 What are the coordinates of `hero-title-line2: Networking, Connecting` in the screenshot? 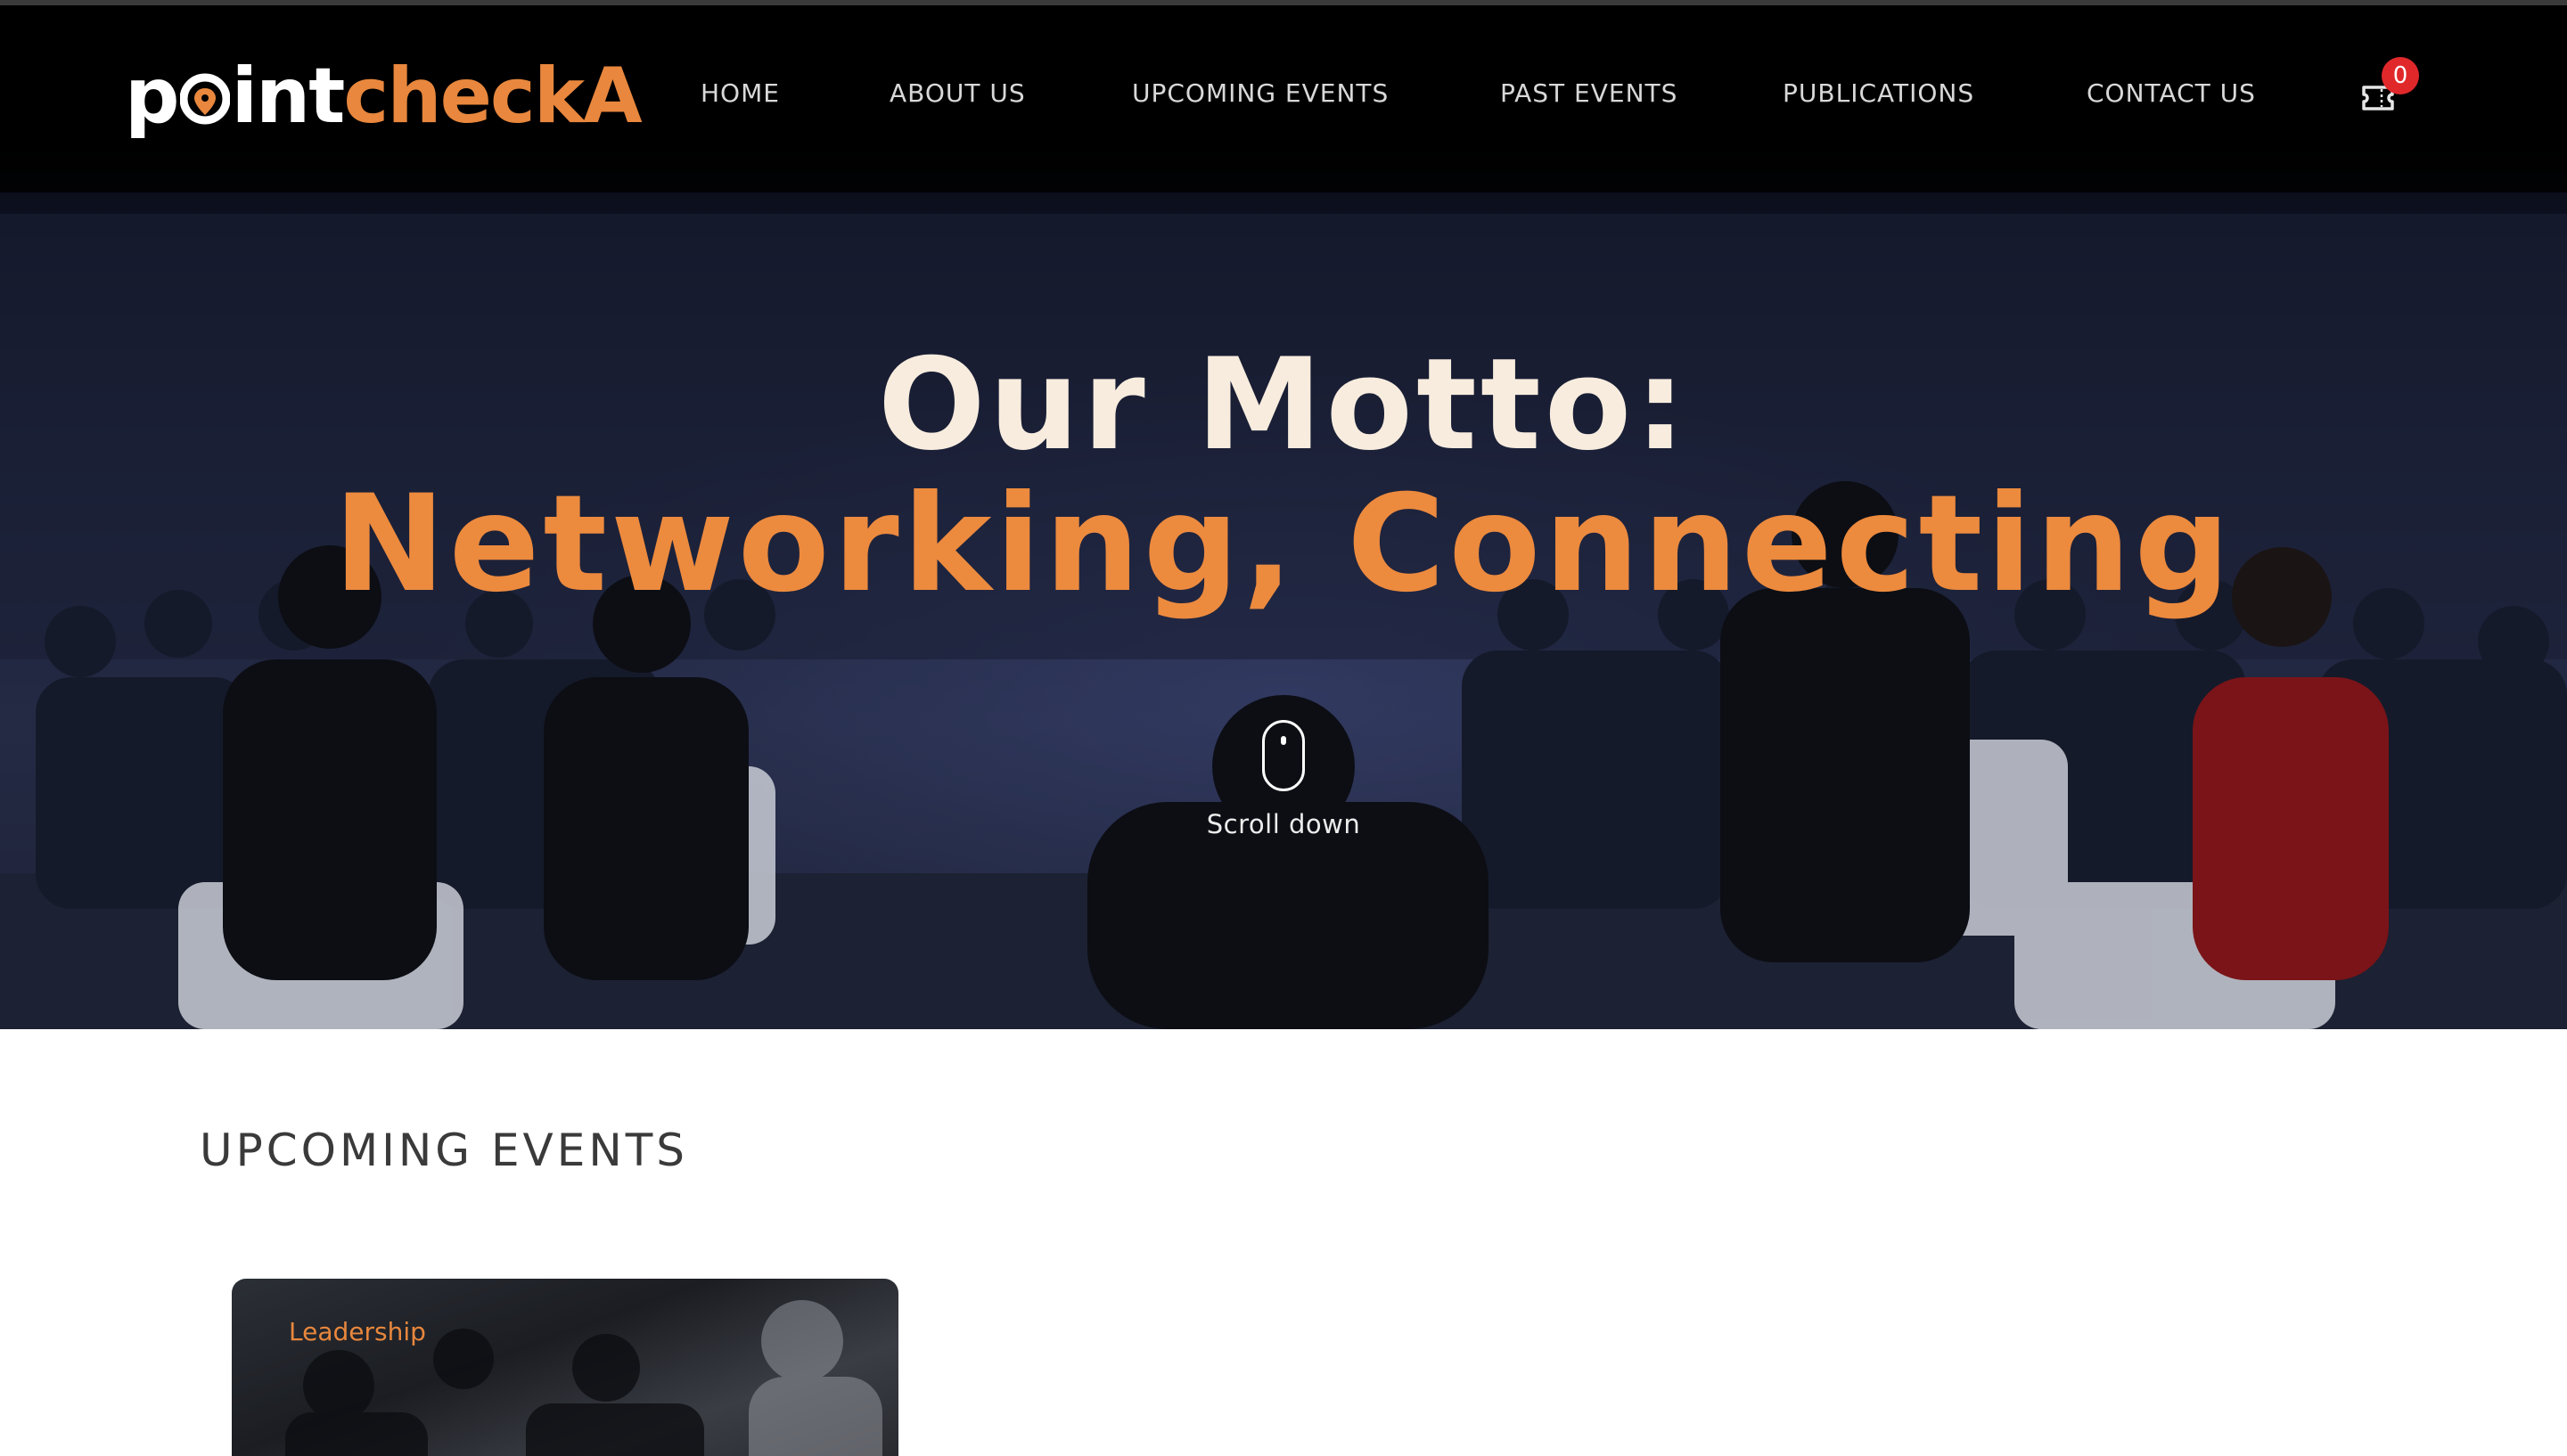 It's located at (1283, 545).